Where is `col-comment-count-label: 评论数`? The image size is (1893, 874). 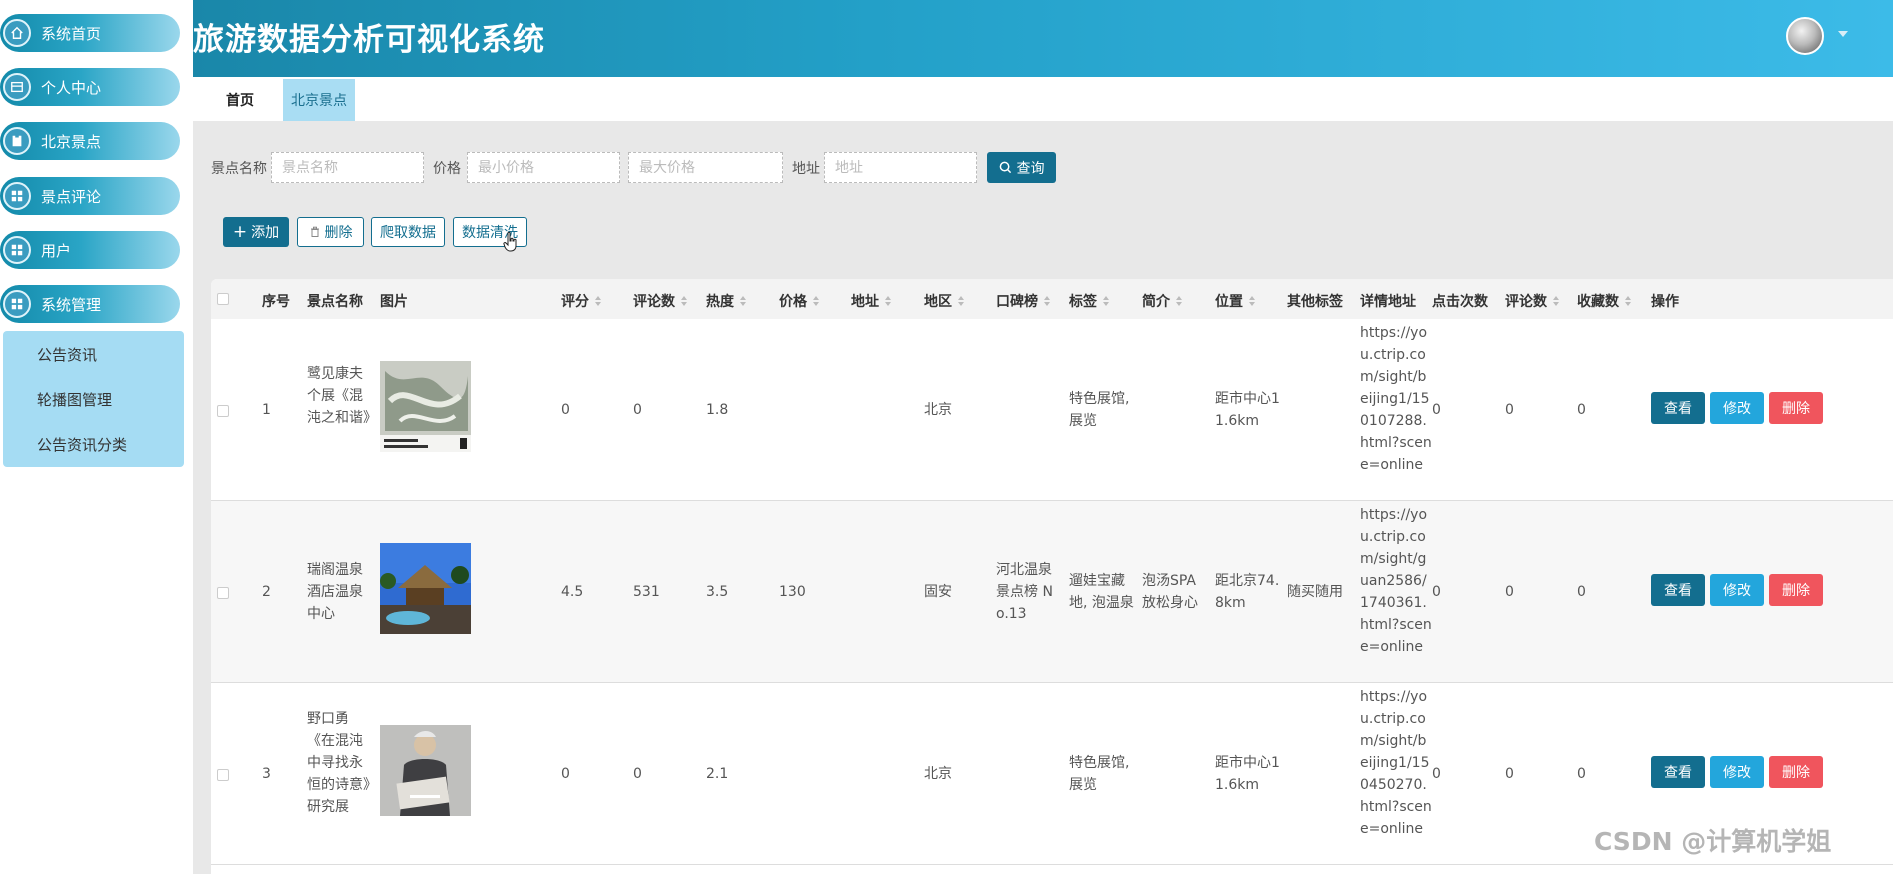
col-comment-count-label: 评论数 is located at coordinates (1526, 302).